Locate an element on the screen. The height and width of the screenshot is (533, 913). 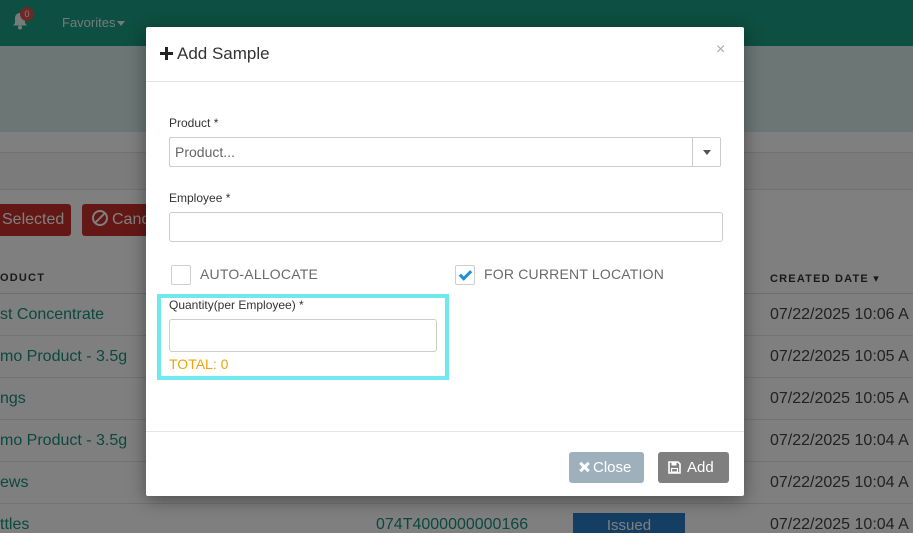
checkmark-icon is located at coordinates (465, 274).